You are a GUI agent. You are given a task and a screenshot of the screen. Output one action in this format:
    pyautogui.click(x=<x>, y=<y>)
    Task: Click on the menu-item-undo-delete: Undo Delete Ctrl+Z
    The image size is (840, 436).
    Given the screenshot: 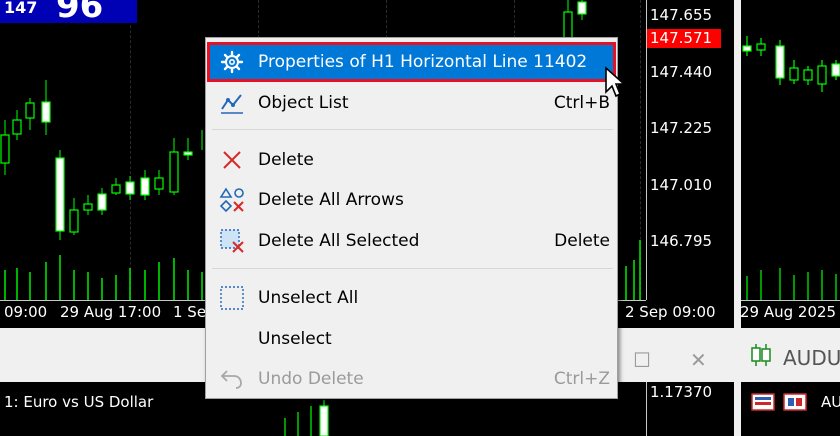 What is the action you would take?
    pyautogui.click(x=411, y=379)
    